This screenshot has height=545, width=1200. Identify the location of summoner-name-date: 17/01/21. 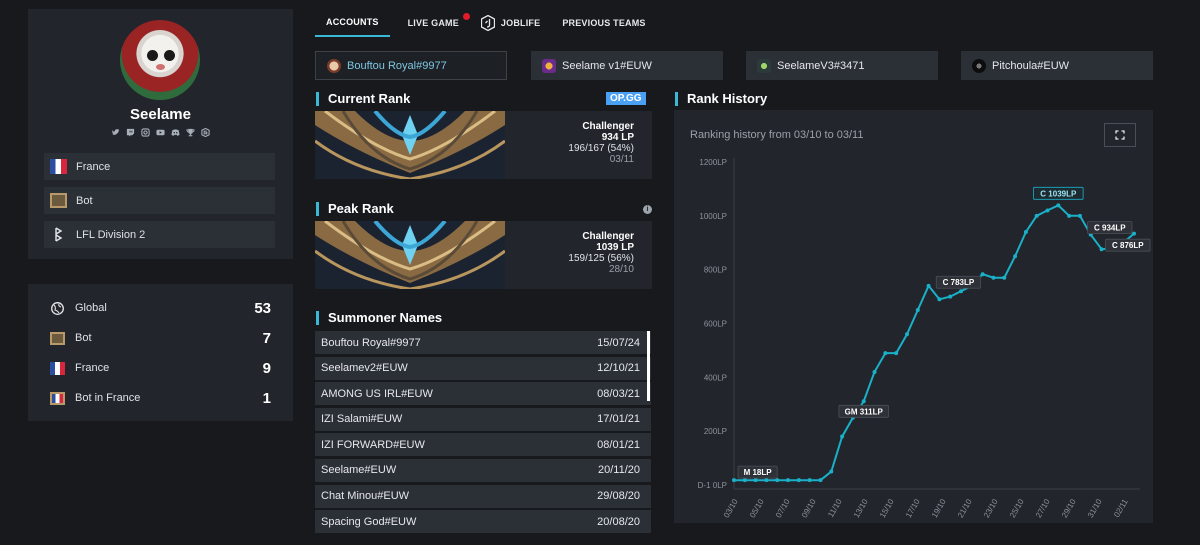
(618, 419).